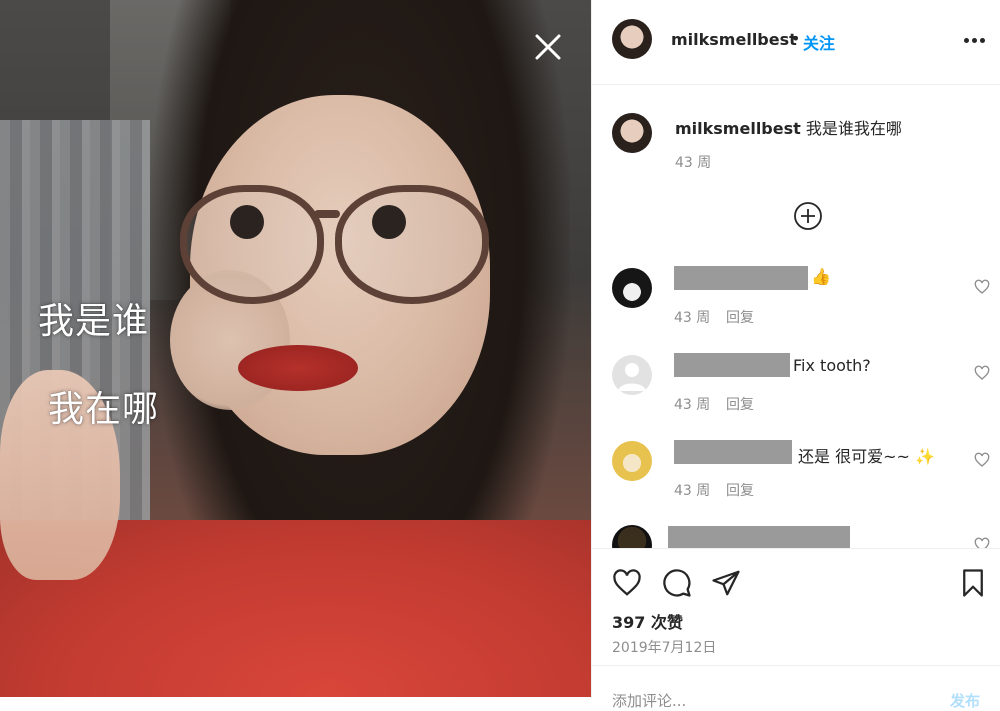  I want to click on avatar, so click(632, 39).